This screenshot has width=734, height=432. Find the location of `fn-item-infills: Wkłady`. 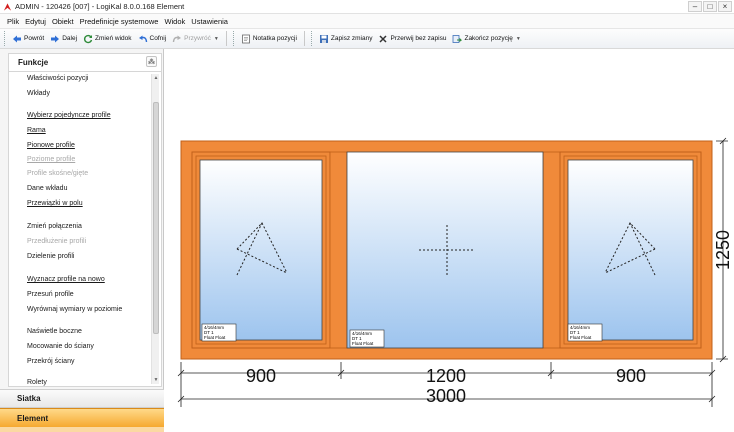

fn-item-infills: Wkłady is located at coordinates (38, 93).